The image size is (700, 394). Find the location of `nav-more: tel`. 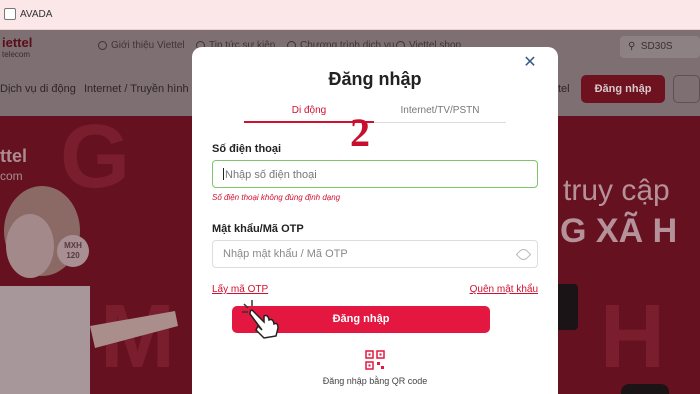

nav-more: tel is located at coordinates (564, 89).